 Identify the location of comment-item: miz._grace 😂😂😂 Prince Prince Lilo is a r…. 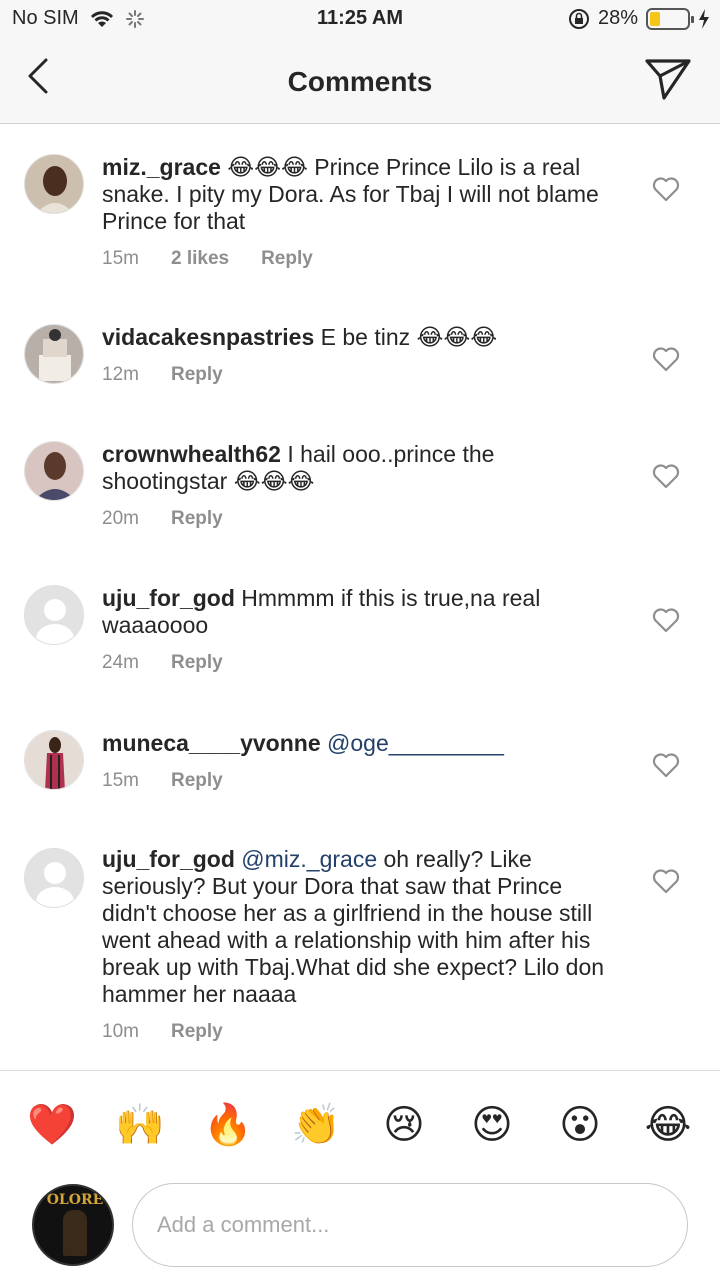
(360, 222).